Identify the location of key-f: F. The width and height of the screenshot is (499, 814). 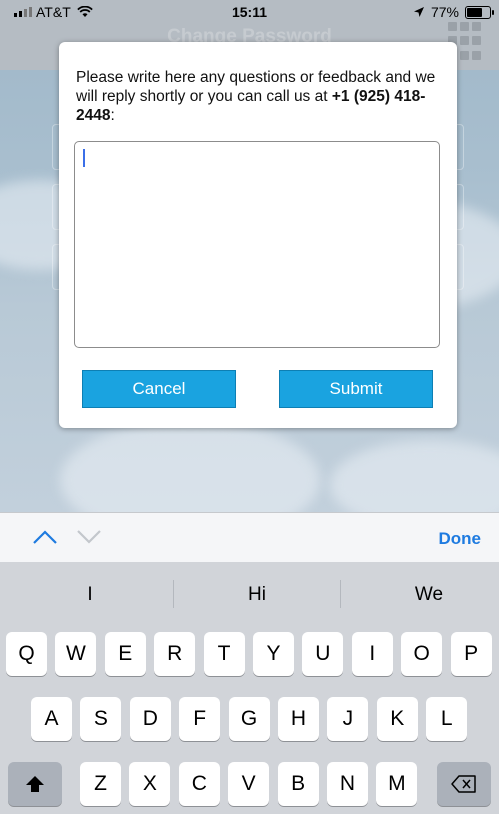
(200, 719).